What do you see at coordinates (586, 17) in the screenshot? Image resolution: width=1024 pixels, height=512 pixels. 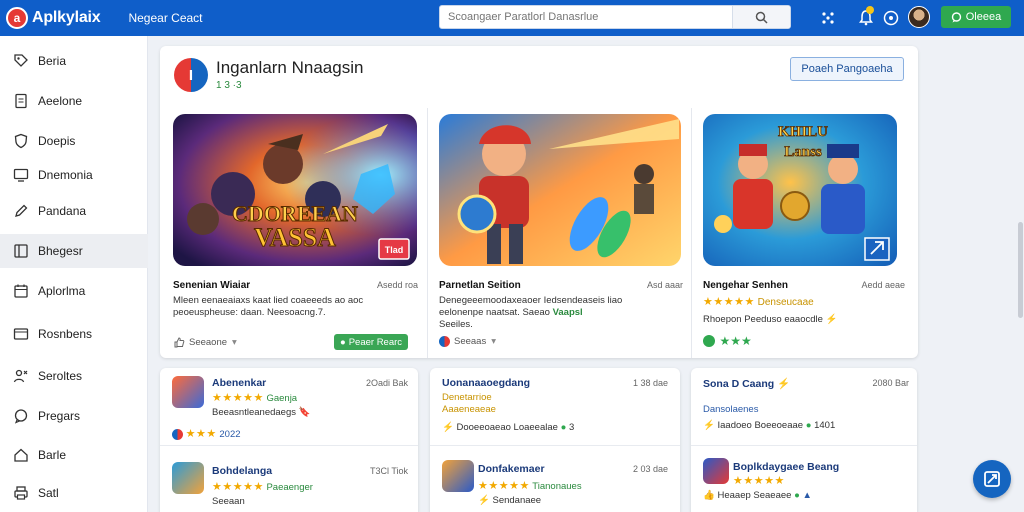 I see `search-input` at bounding box center [586, 17].